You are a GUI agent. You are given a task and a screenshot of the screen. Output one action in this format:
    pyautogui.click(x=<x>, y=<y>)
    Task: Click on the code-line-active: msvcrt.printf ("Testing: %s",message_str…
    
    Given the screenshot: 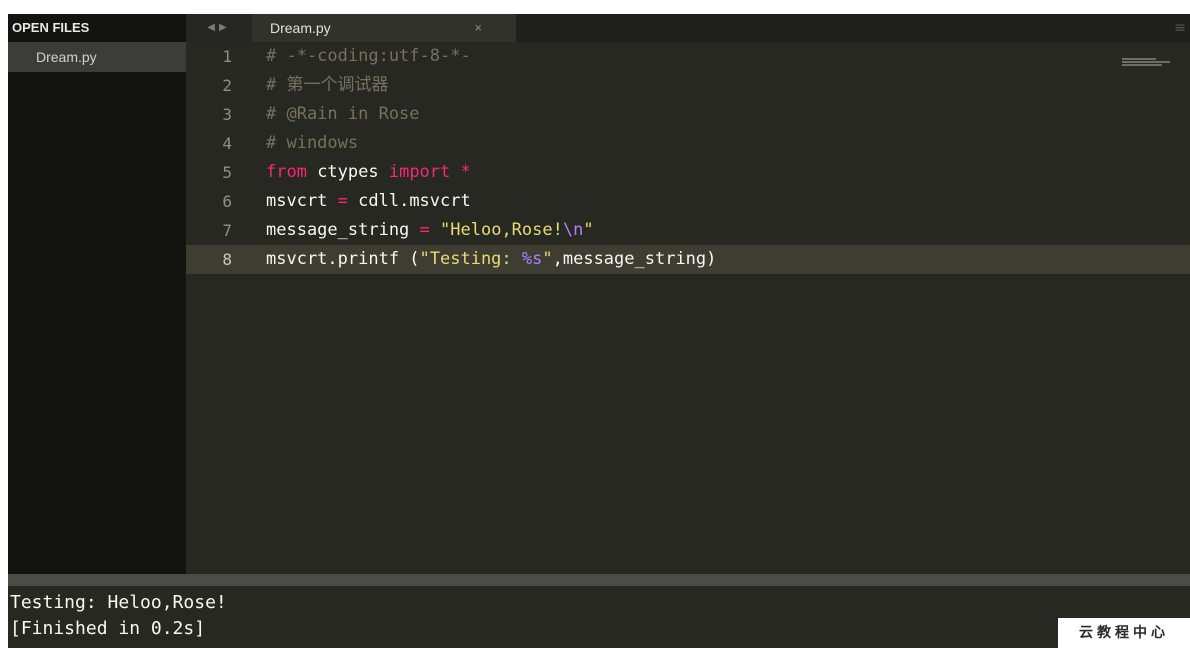 What is the action you would take?
    pyautogui.click(x=721, y=259)
    